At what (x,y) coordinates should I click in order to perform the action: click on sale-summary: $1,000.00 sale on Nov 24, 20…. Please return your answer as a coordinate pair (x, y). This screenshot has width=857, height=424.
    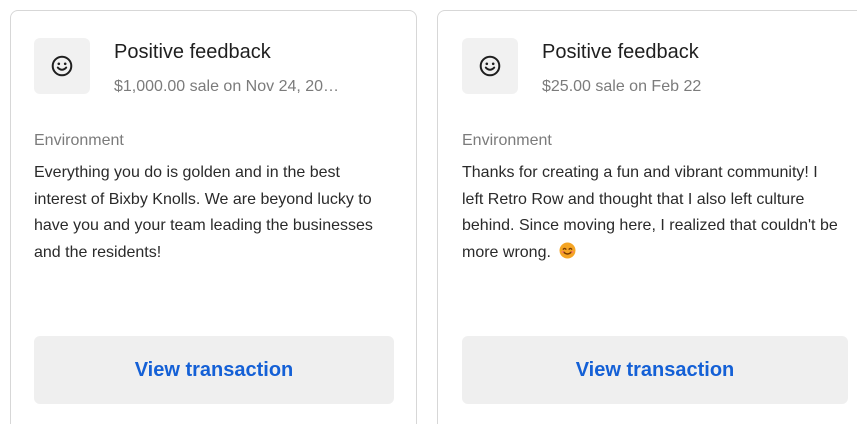
    Looking at the image, I should click on (227, 86).